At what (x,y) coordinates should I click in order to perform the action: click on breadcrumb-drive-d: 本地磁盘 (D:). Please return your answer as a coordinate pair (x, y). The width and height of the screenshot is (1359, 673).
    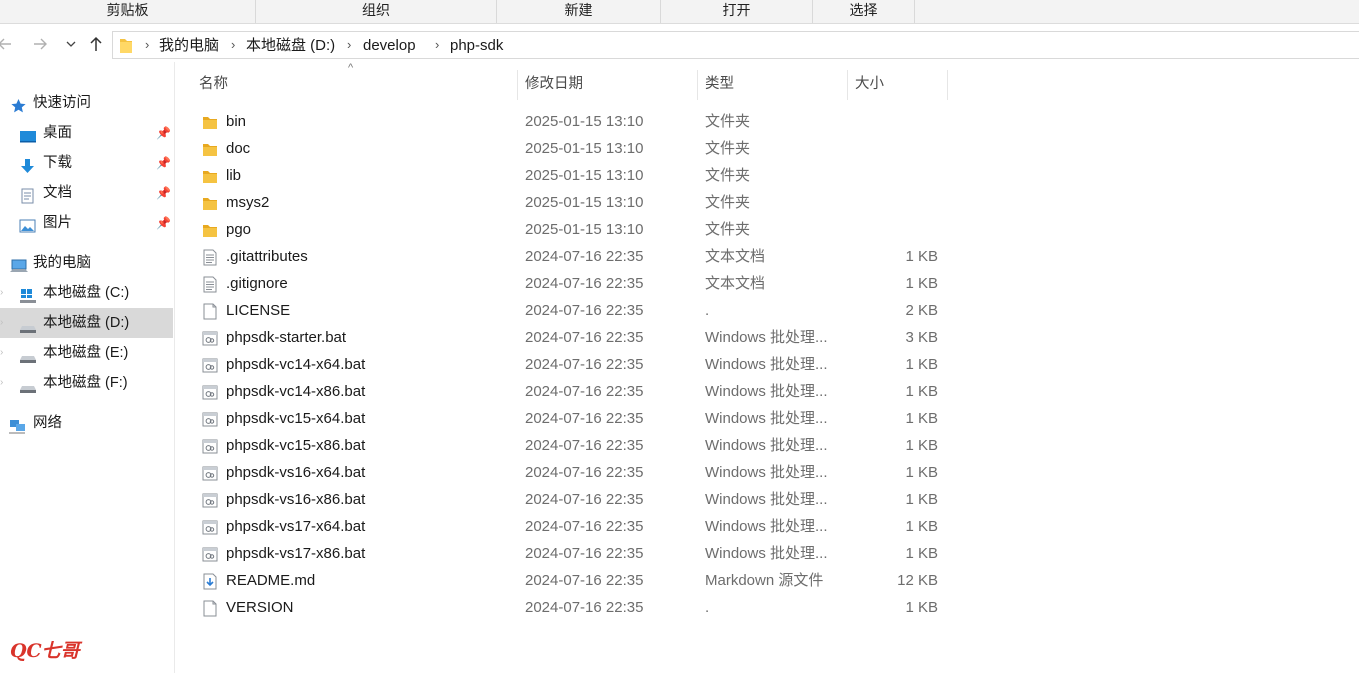
    Looking at the image, I should click on (290, 46).